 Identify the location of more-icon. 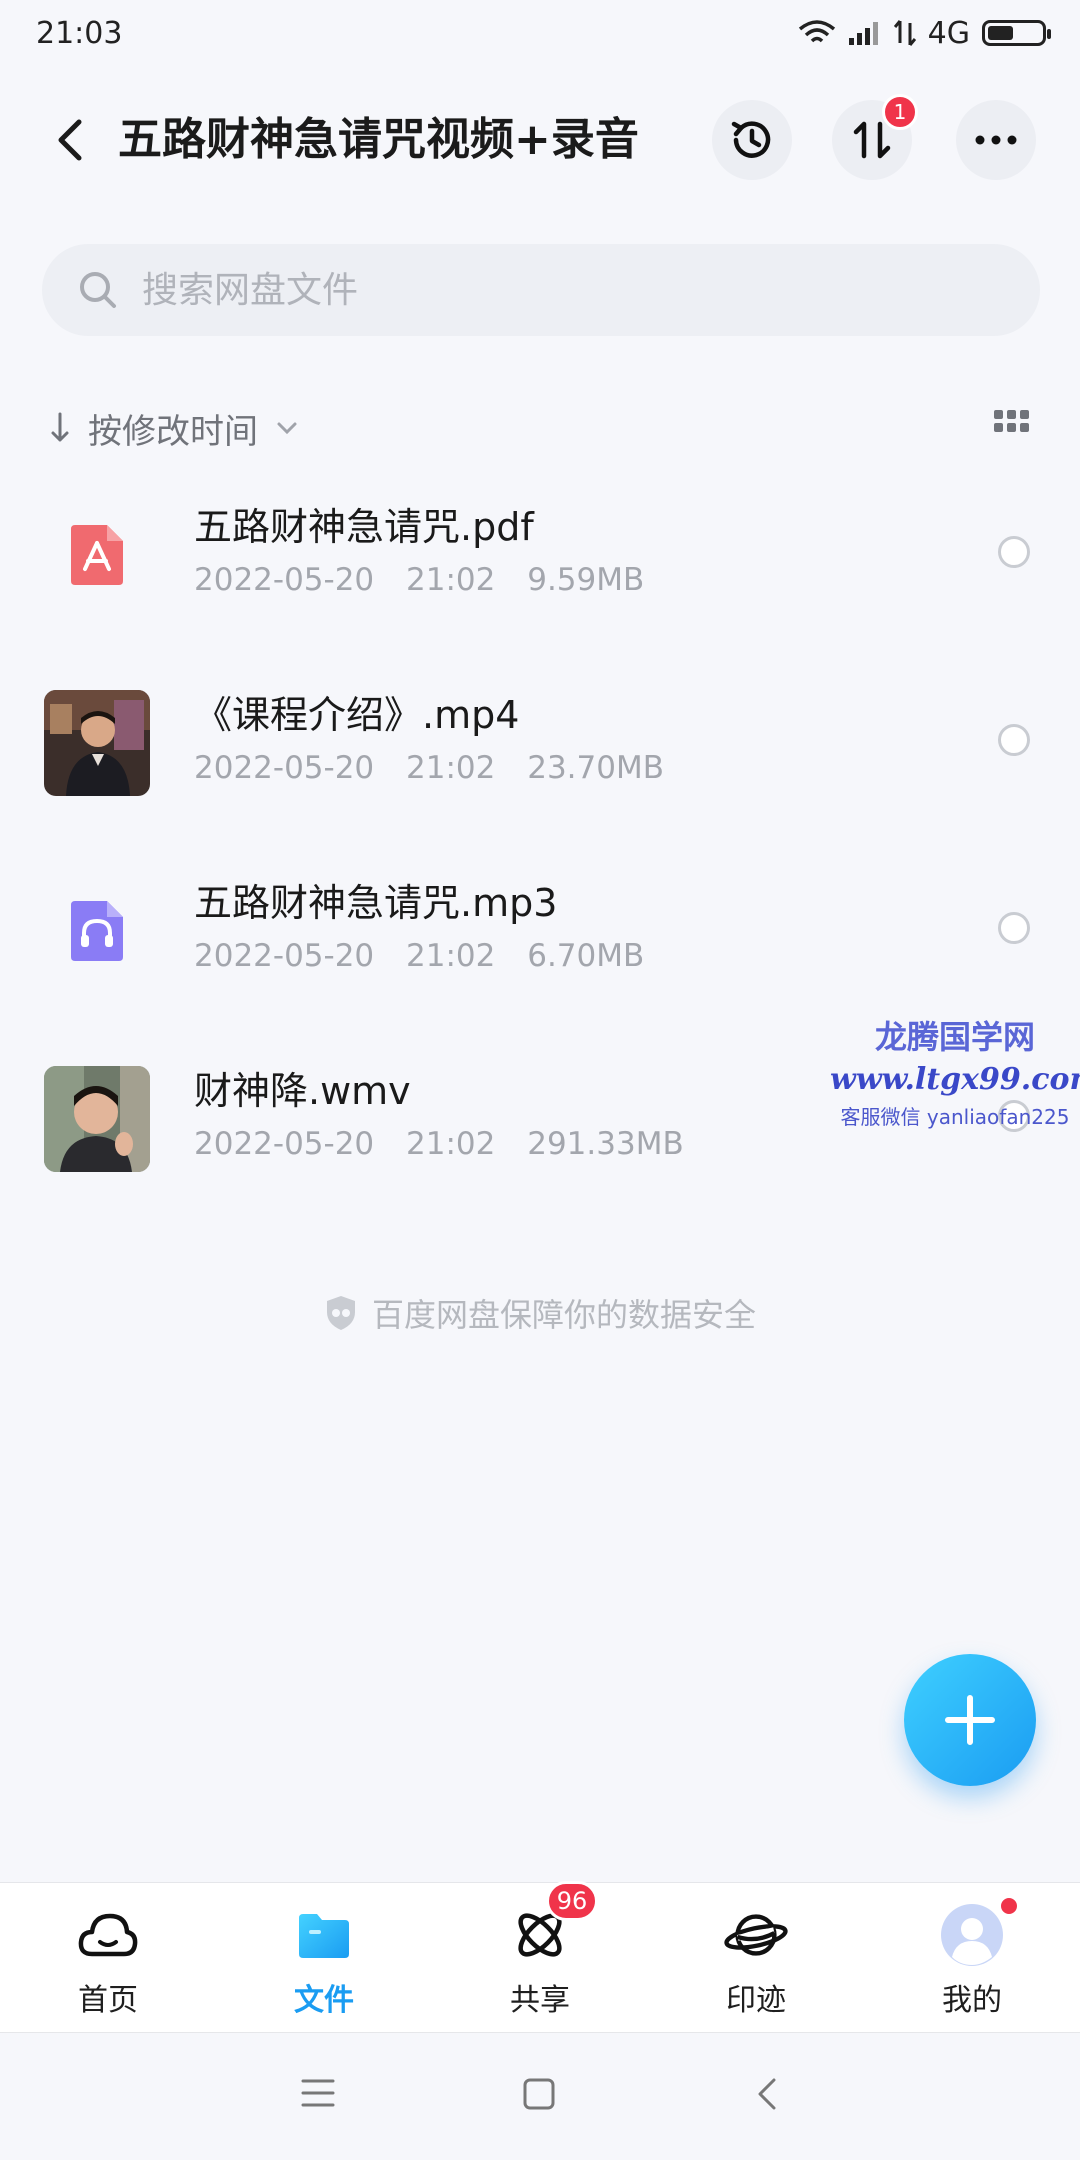
(996, 140).